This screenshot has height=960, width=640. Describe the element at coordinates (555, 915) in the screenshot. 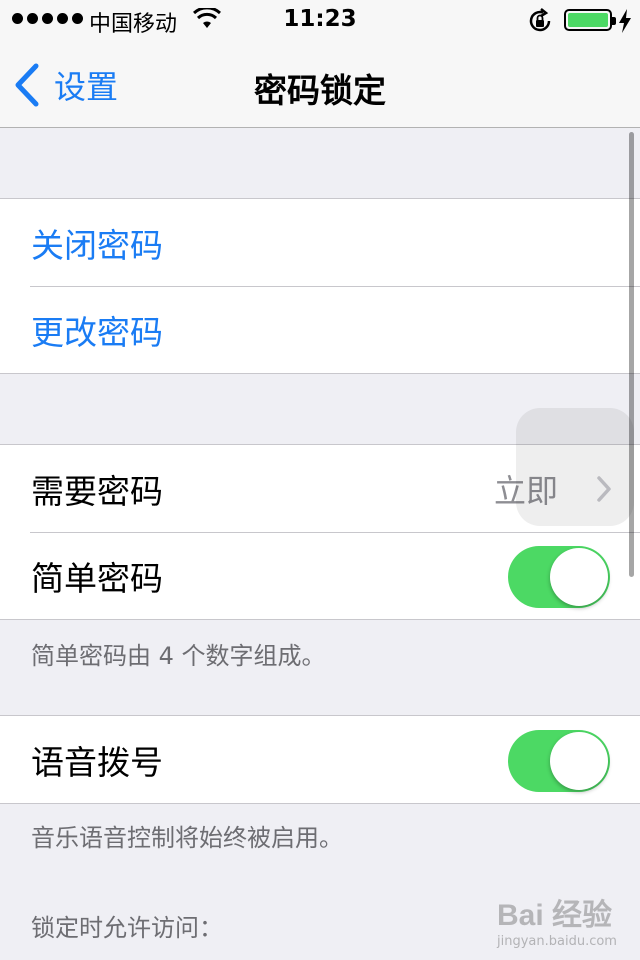

I see `watermark-logo: Bai 经验` at that location.